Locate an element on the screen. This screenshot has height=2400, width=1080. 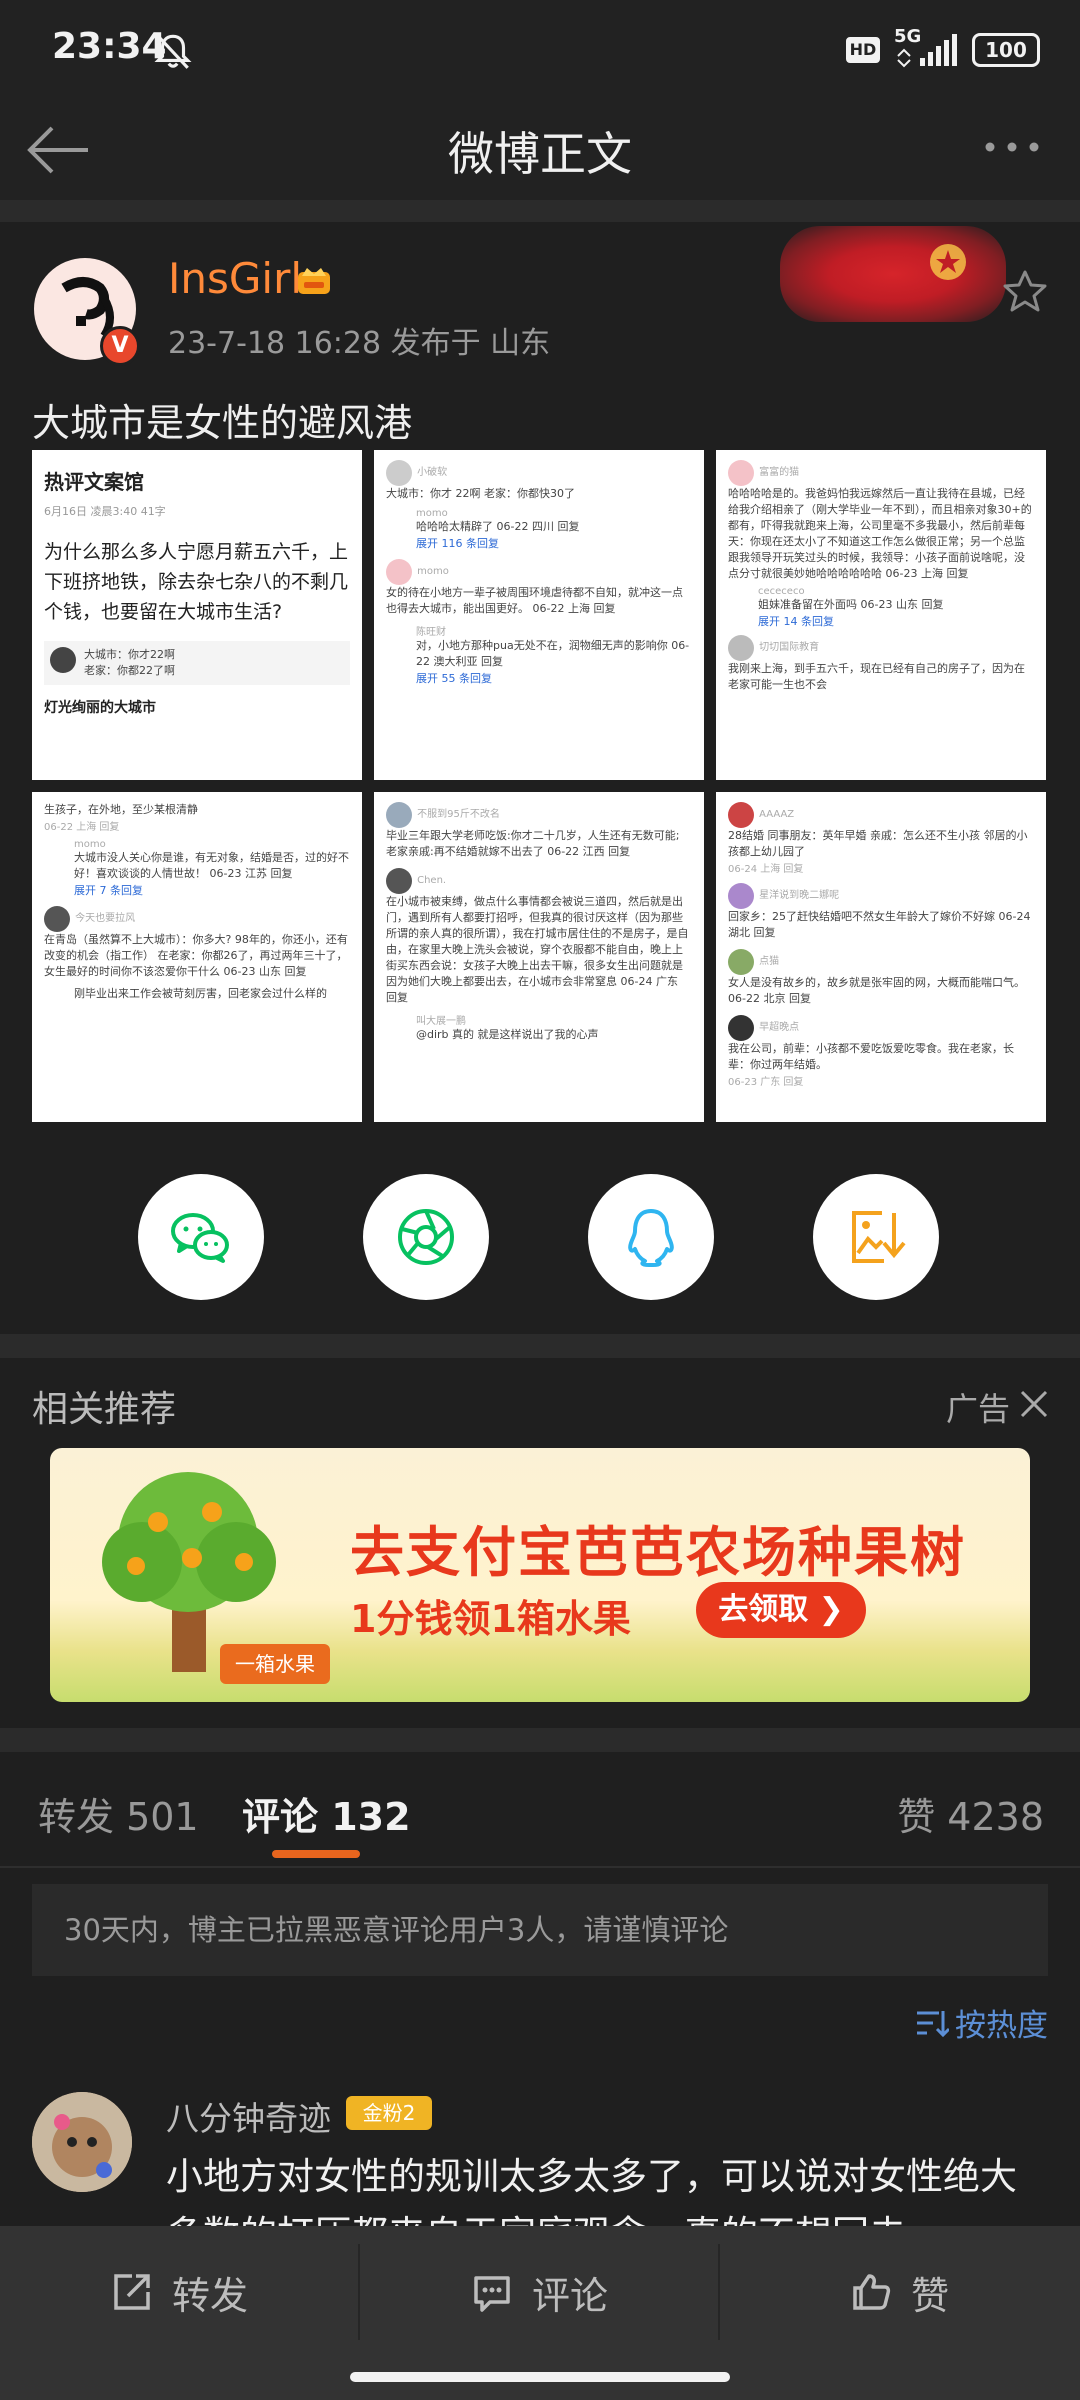
share-wechat-button is located at coordinates (201, 1237).